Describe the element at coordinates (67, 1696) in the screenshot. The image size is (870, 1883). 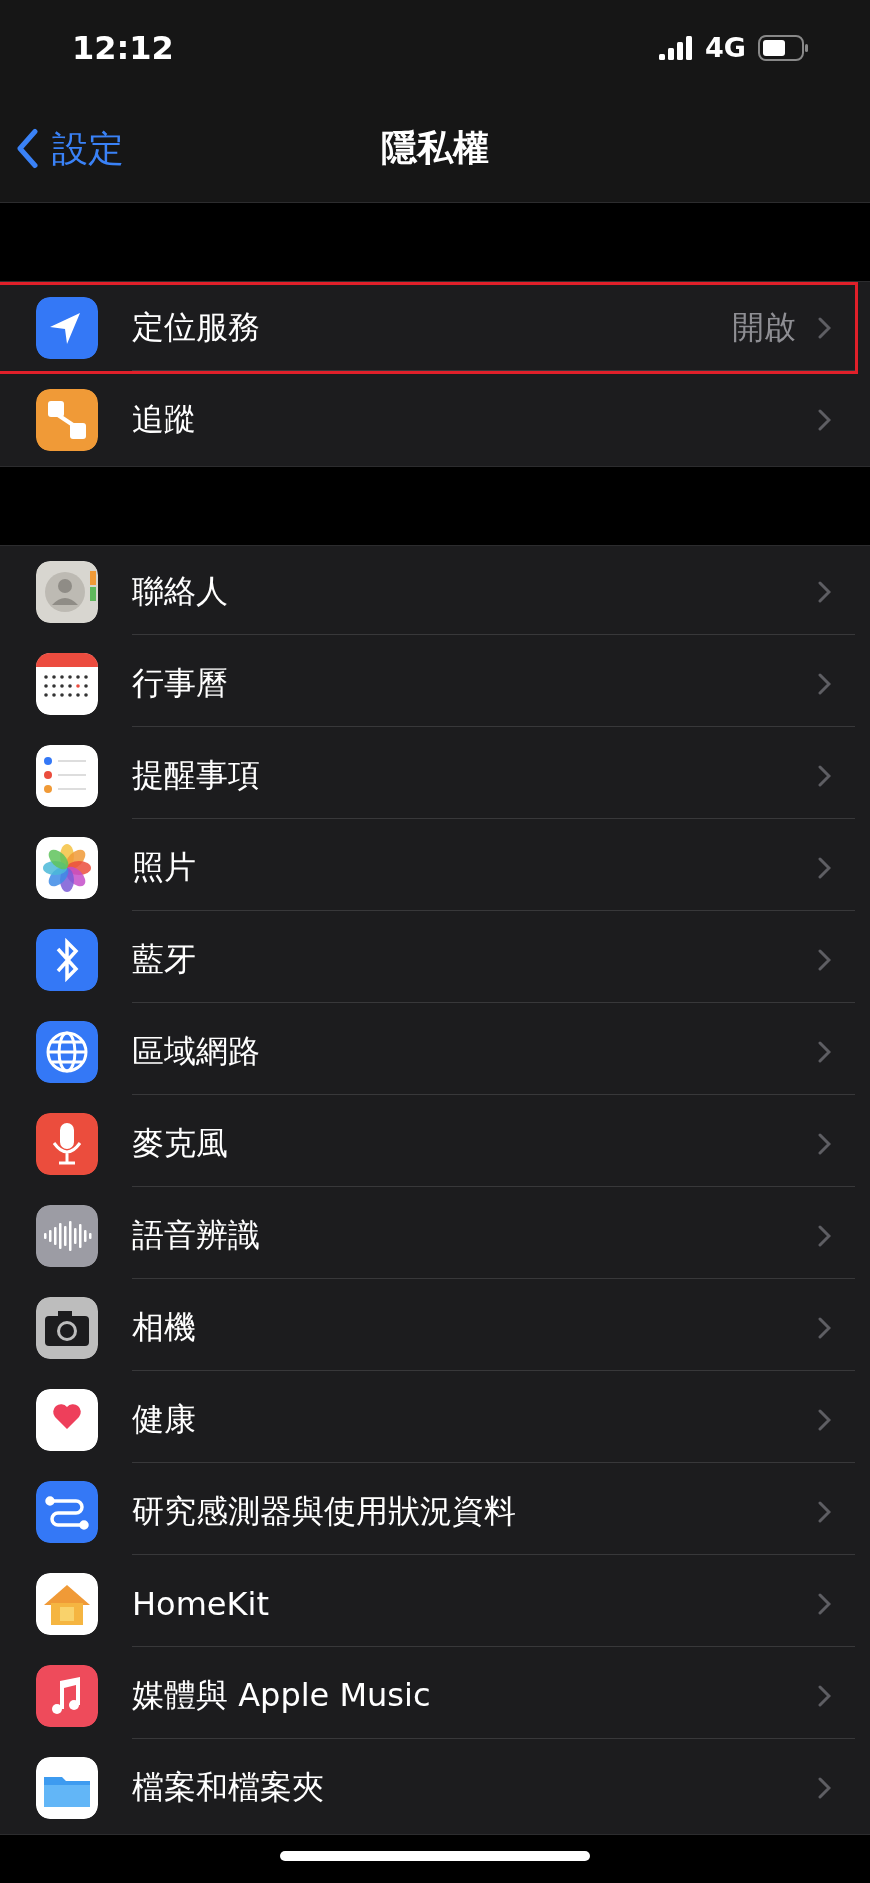
I see `music-icon` at that location.